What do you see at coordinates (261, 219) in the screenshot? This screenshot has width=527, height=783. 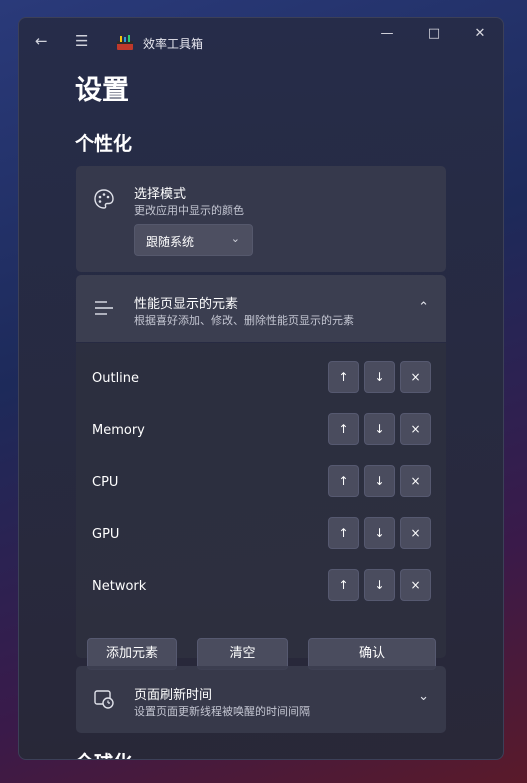 I see `mode-card: 选择模式 更改应用中显示的颜色 跟随系统 ⌄` at bounding box center [261, 219].